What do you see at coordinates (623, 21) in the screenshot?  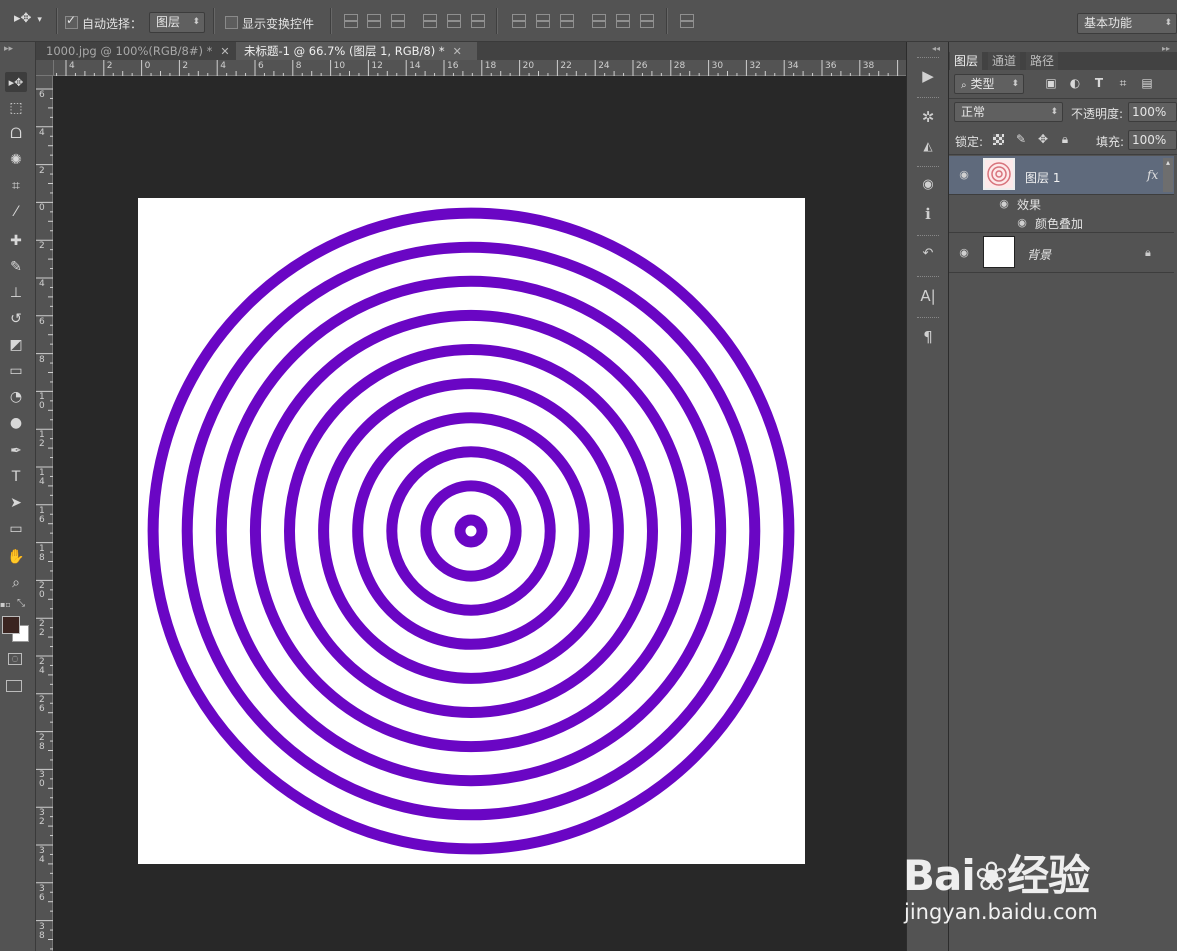 I see `distribute-horizontal-center-icon` at bounding box center [623, 21].